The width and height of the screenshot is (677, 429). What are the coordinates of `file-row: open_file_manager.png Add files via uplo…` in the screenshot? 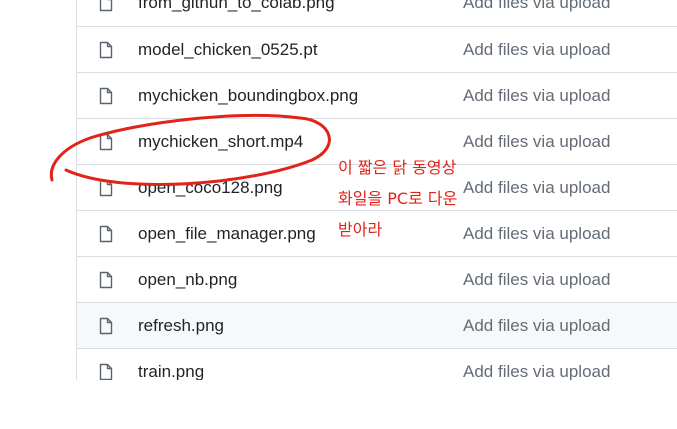 It's located at (377, 233).